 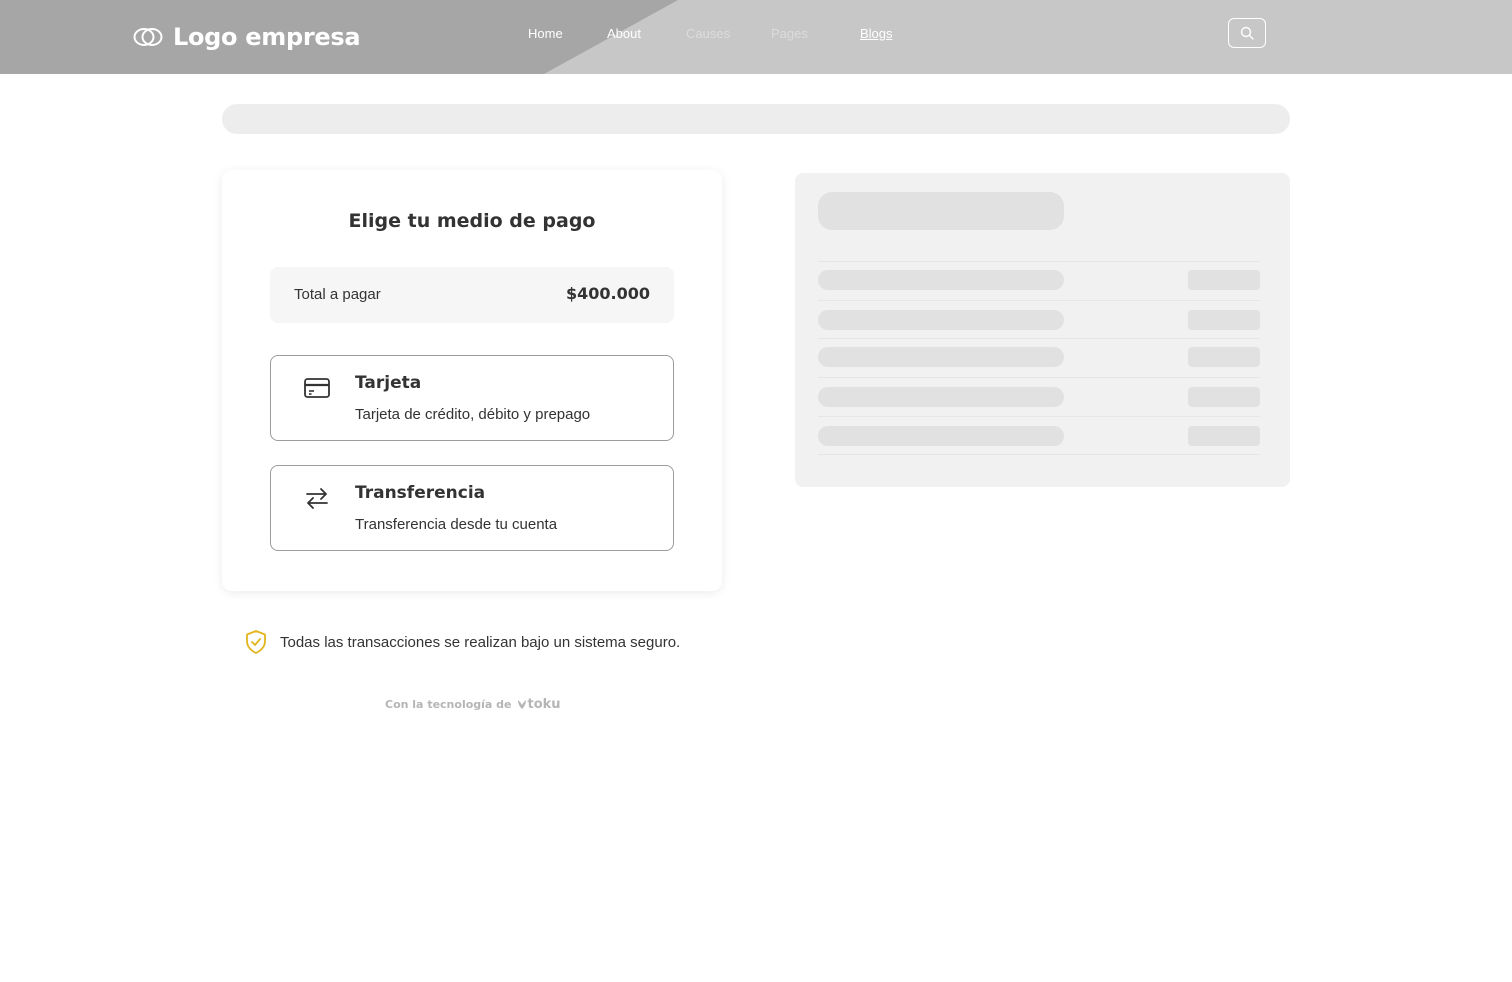 I want to click on total-label: Total a pagar, so click(x=337, y=294).